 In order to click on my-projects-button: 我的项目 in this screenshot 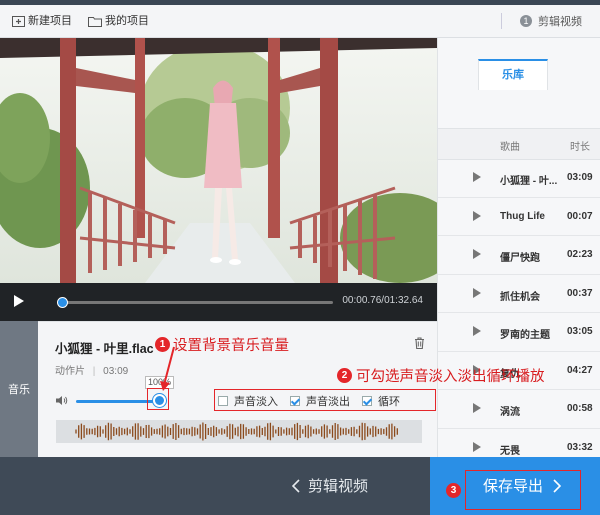, I will do `click(118, 21)`.